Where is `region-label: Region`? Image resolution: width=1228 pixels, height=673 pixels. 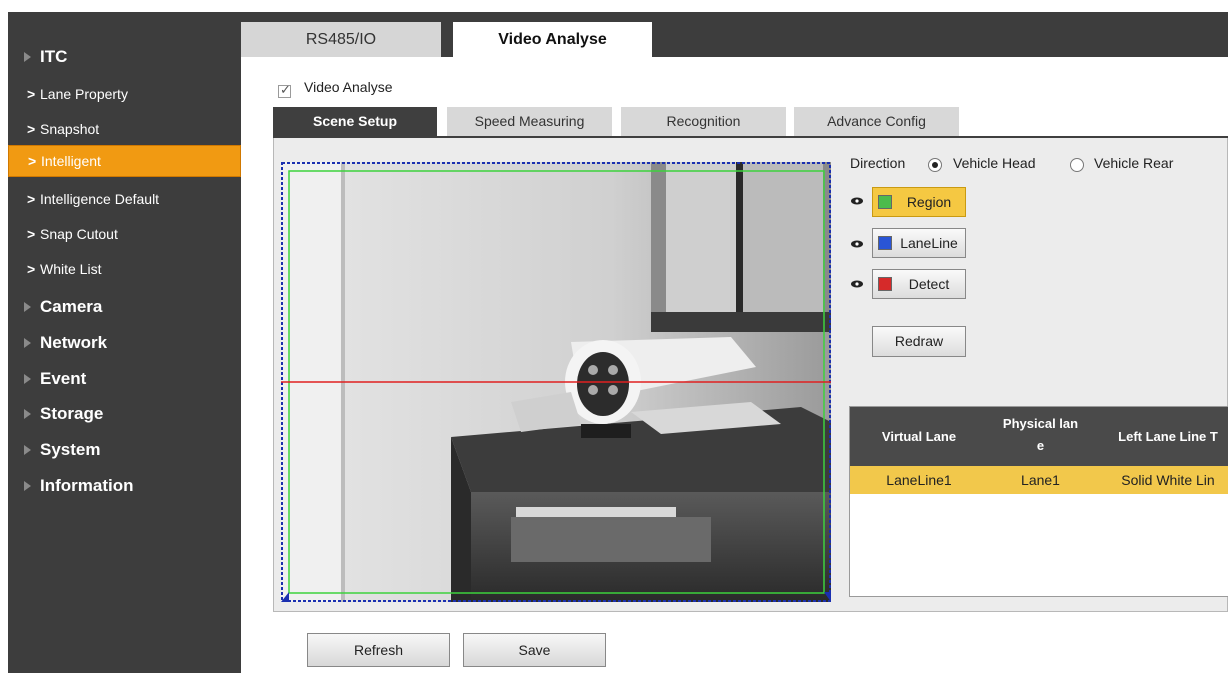
region-label: Region is located at coordinates (929, 202).